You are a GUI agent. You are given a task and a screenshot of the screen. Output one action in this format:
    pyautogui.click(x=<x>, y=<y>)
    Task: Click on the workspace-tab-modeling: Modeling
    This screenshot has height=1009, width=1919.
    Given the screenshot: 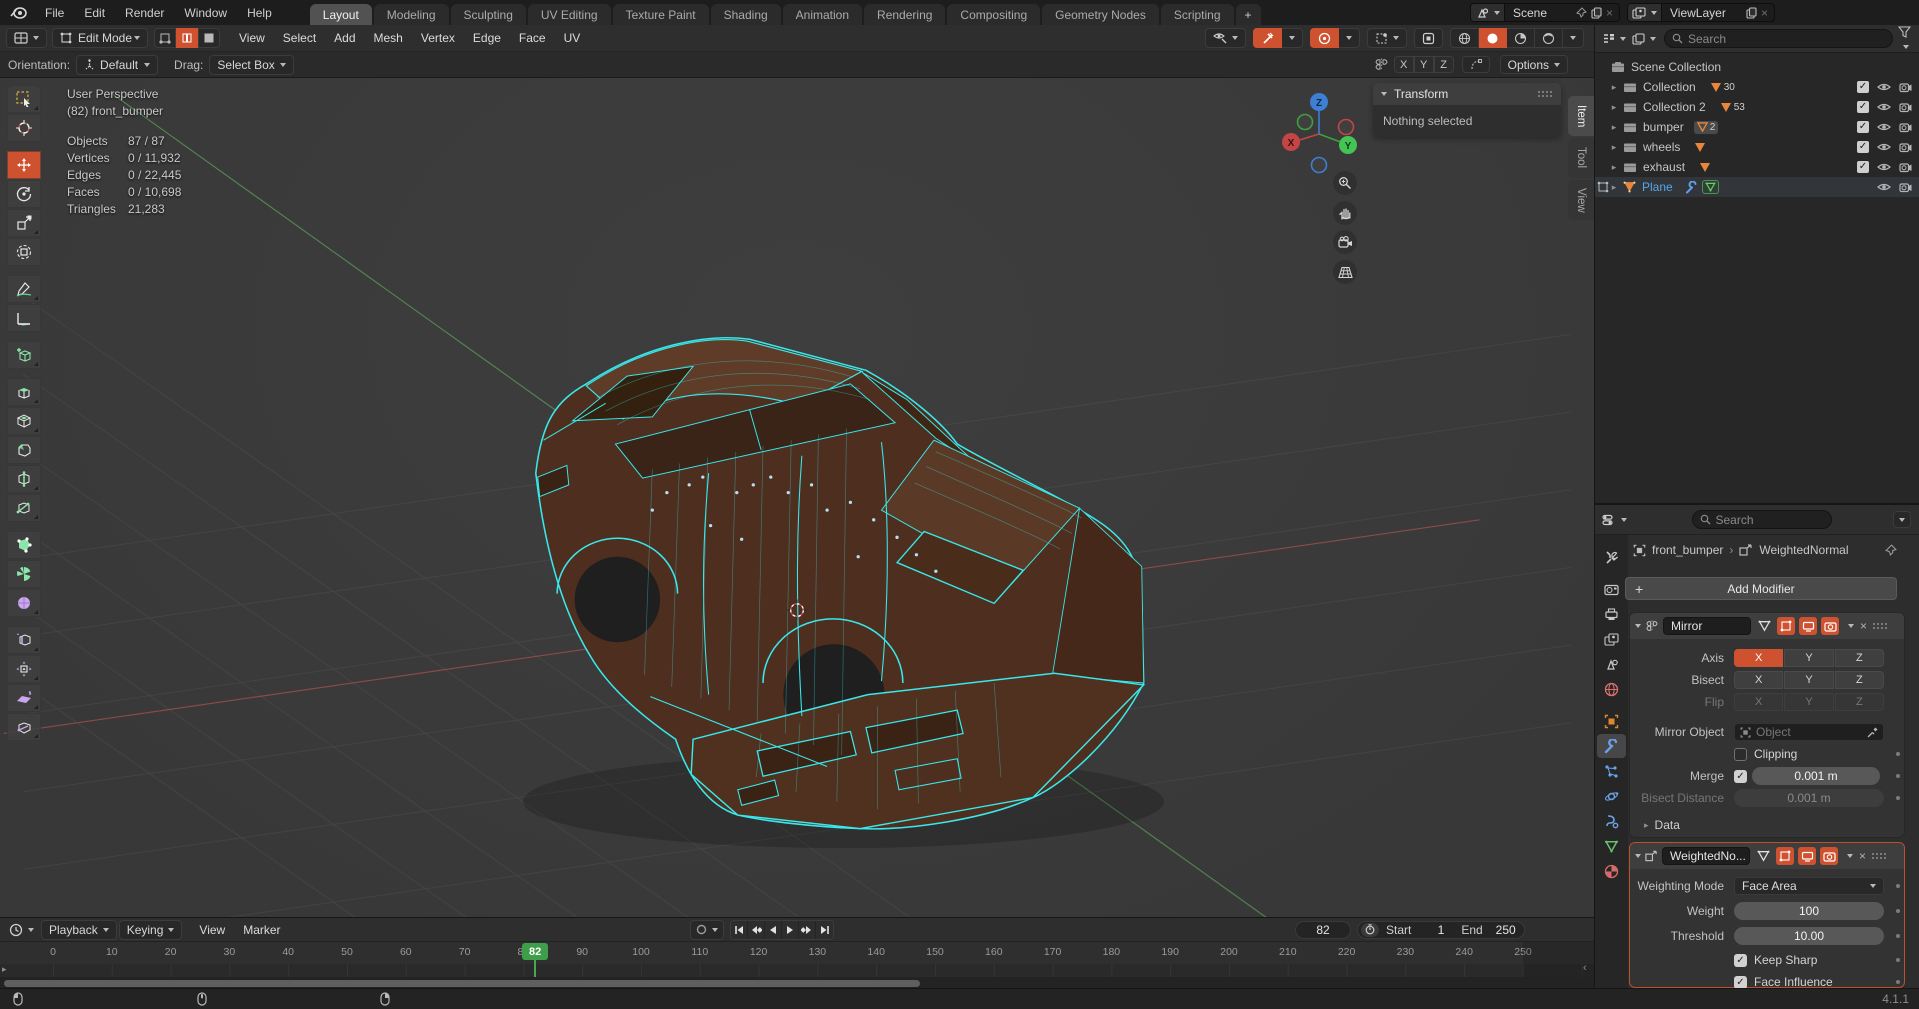 What is the action you would take?
    pyautogui.click(x=411, y=14)
    